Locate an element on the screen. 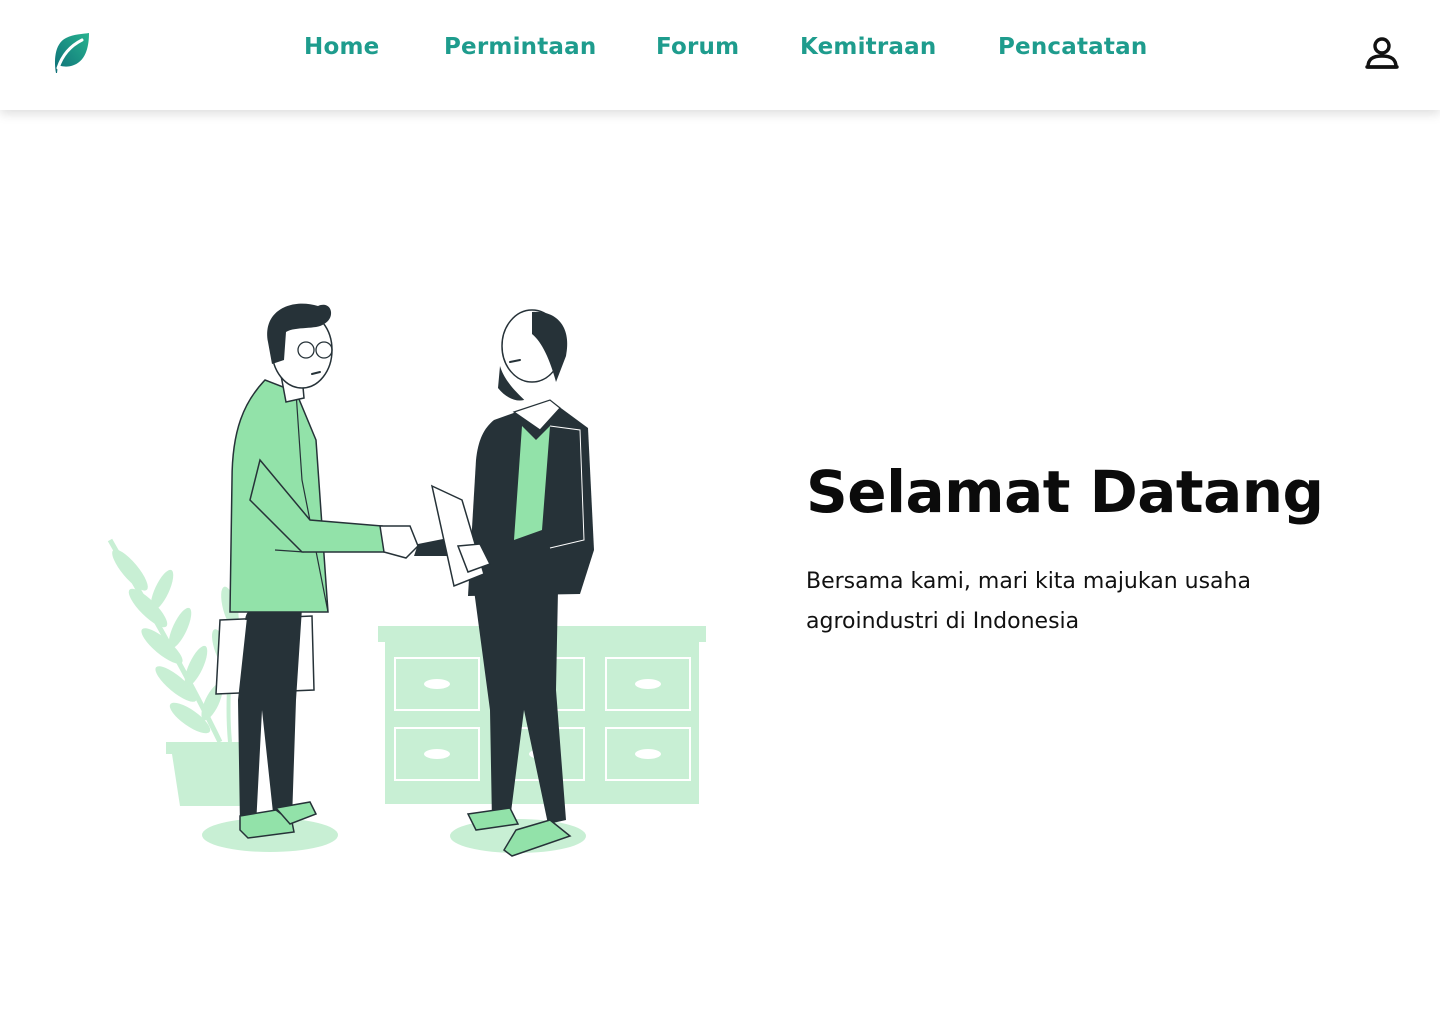 Image resolution: width=1440 pixels, height=1024 pixels. nav-pencatatan-link: Pencatatan is located at coordinates (1072, 47).